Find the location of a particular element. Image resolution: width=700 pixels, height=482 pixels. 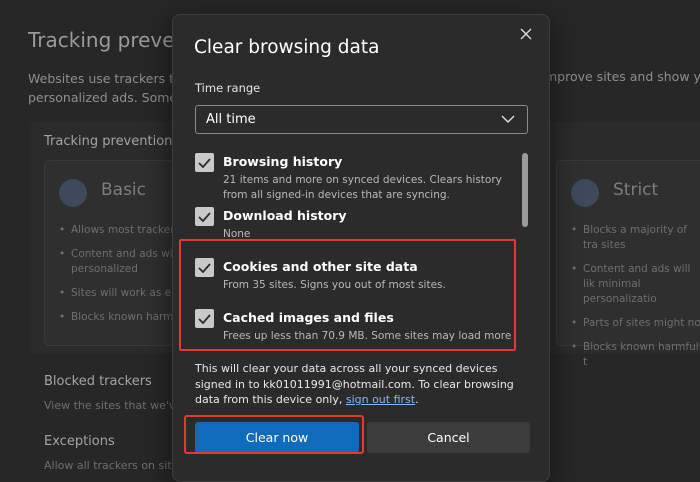

browsing-history-checkbox is located at coordinates (204, 162).